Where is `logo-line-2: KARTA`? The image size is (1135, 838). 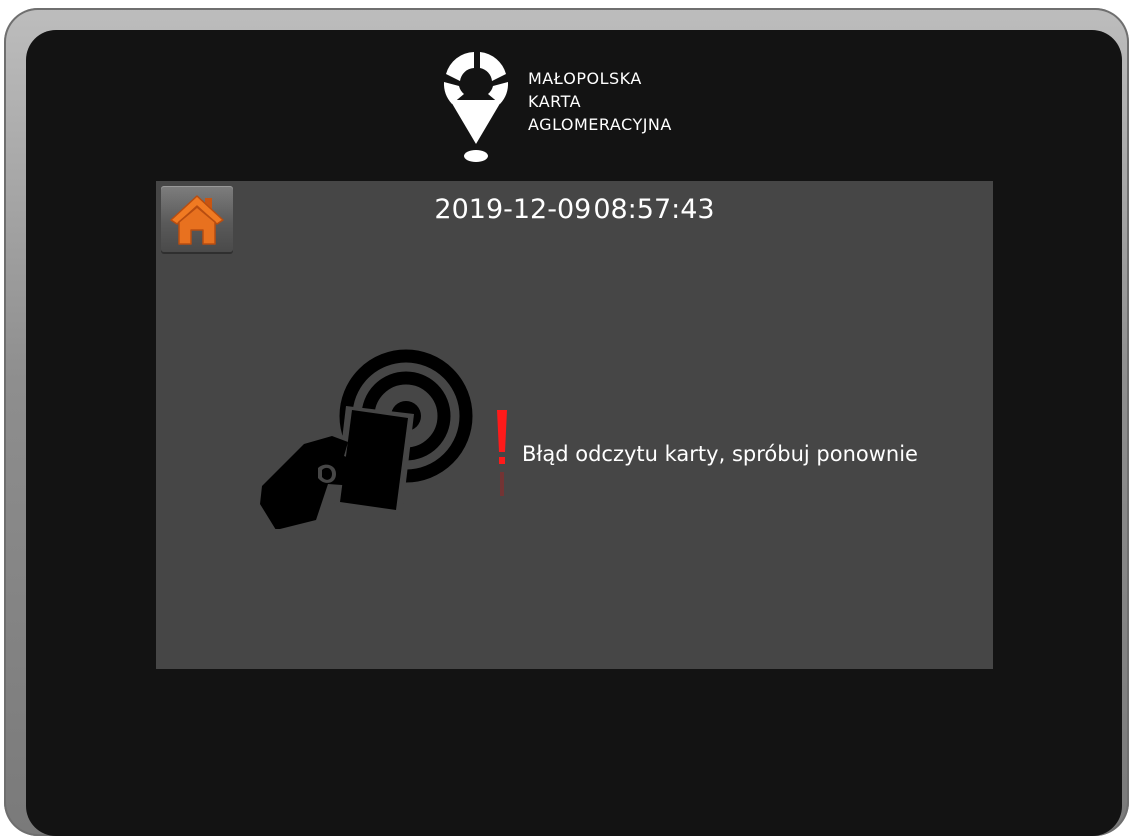 logo-line-2: KARTA is located at coordinates (555, 101).